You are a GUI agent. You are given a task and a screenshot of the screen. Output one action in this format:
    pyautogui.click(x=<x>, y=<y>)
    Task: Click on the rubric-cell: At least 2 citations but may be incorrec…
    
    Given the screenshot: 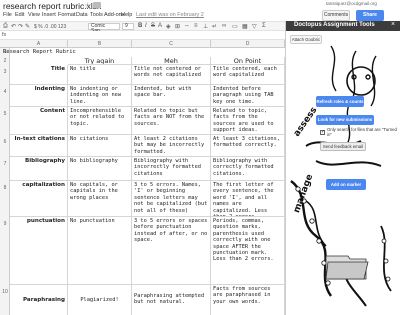 What is the action you would take?
    pyautogui.click(x=171, y=146)
    